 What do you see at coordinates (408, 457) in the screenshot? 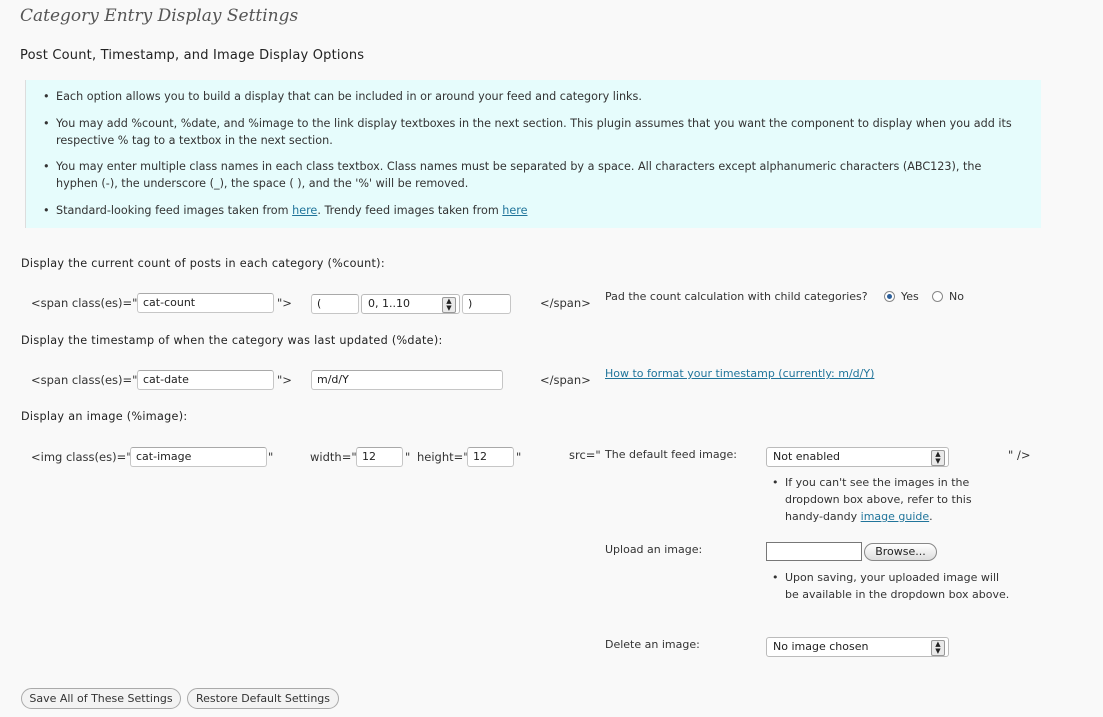
I see `width-quote: "` at bounding box center [408, 457].